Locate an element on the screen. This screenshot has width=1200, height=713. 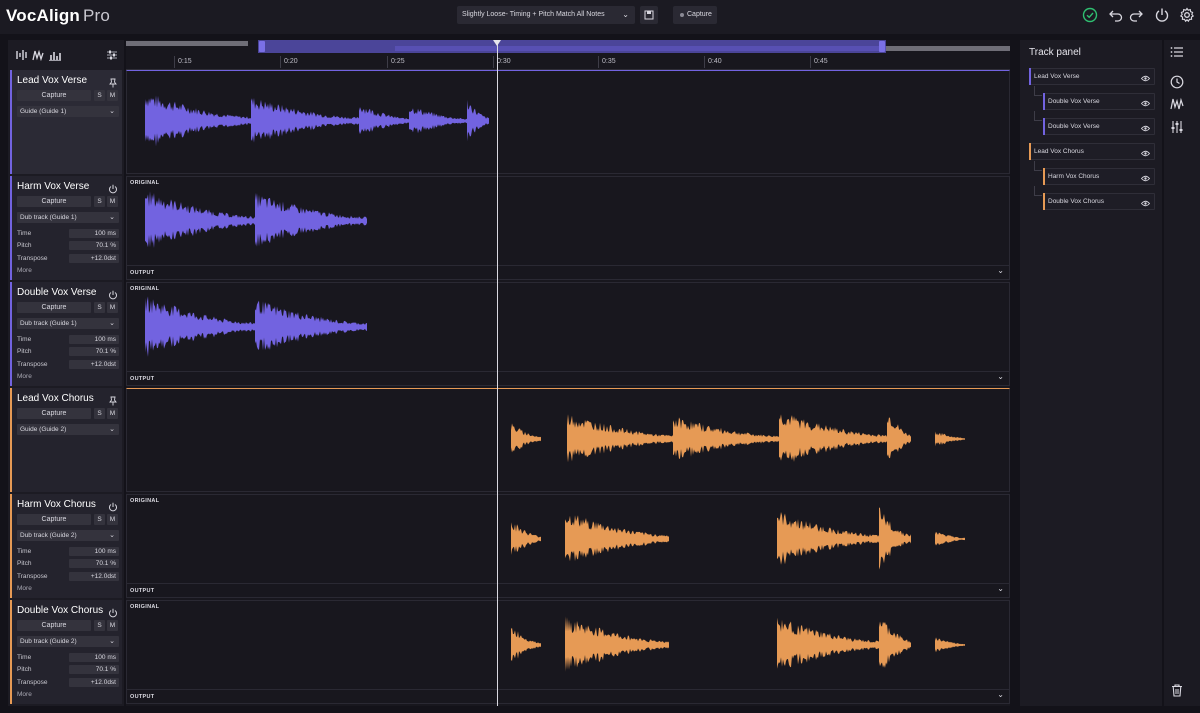
waveform-tool-icon is located at coordinates (22, 54).